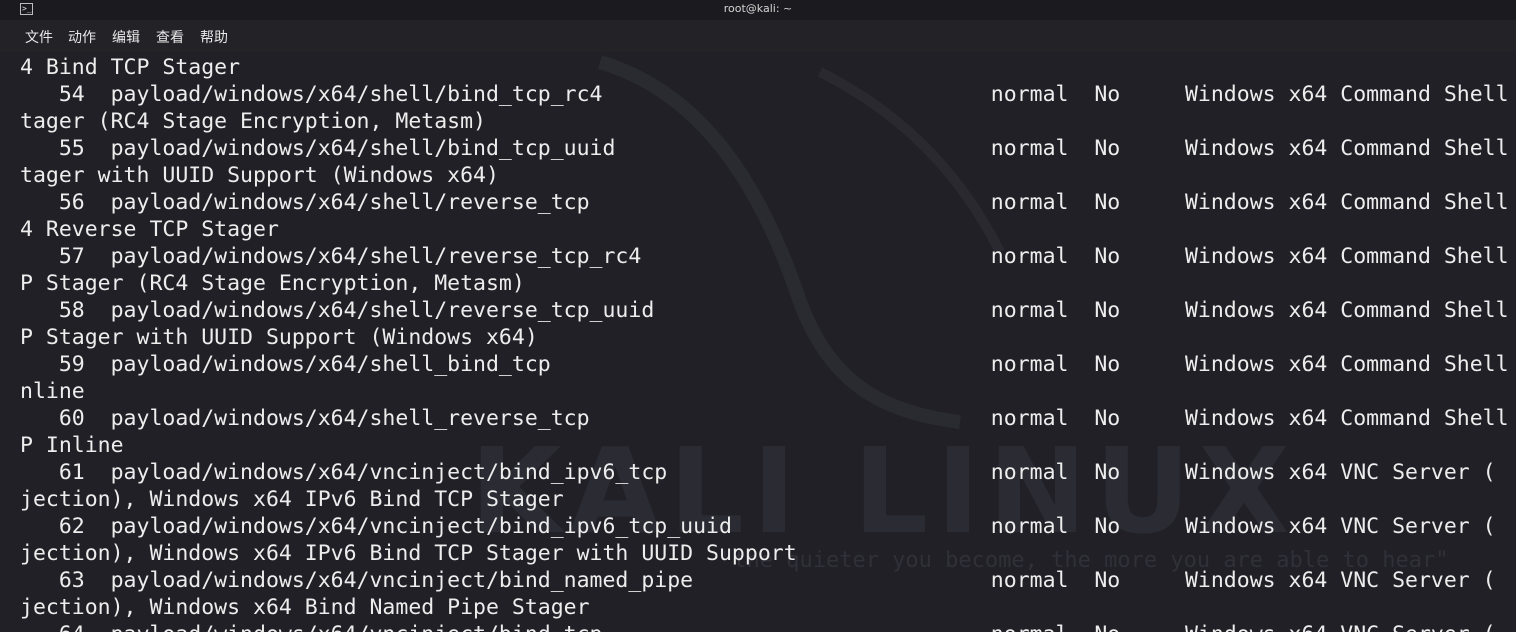 The width and height of the screenshot is (1516, 632). I want to click on terminal-line: 4 Reverse TCP Stager, so click(149, 229).